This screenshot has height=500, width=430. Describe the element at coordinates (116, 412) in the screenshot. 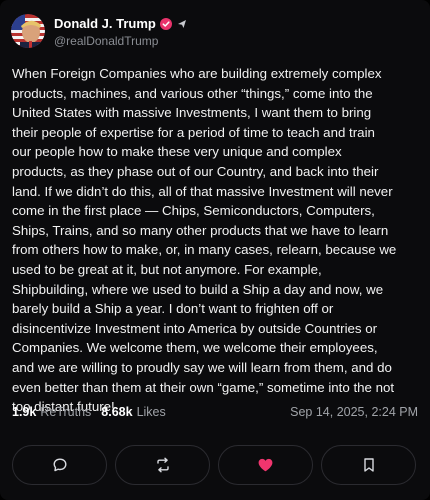

I see `likes-count: 8.68k` at that location.